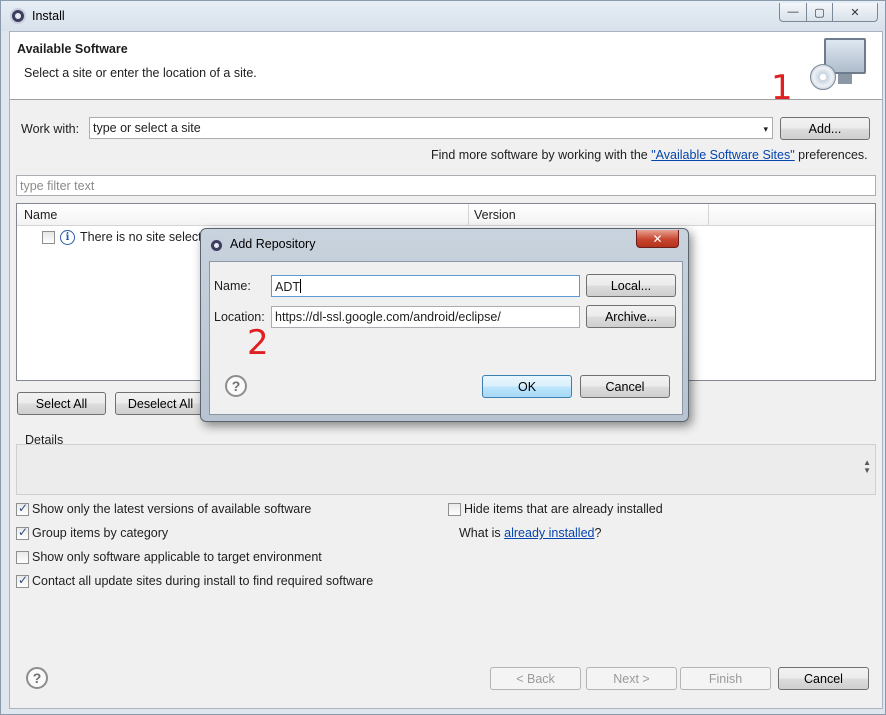  Describe the element at coordinates (446, 215) in the screenshot. I see `table-header: Name Version` at that location.